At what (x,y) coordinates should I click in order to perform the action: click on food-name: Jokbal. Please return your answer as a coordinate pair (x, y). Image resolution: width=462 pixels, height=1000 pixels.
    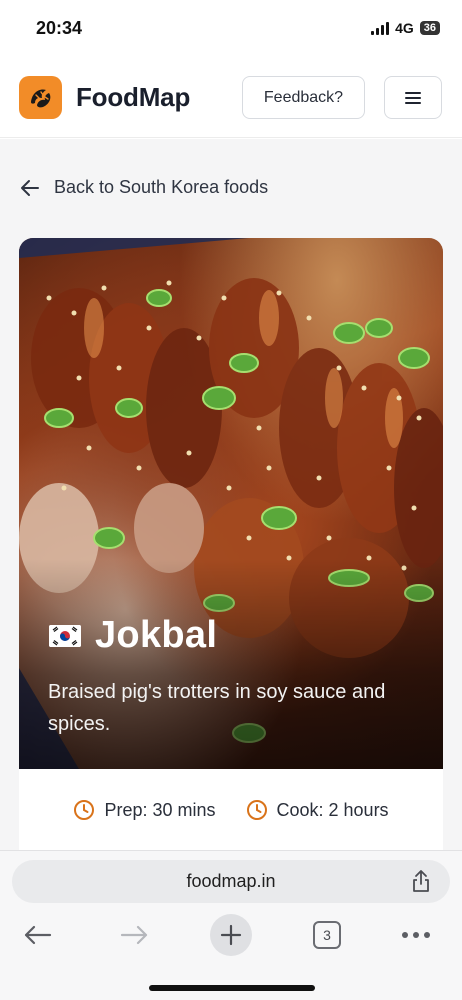
    Looking at the image, I should click on (156, 635).